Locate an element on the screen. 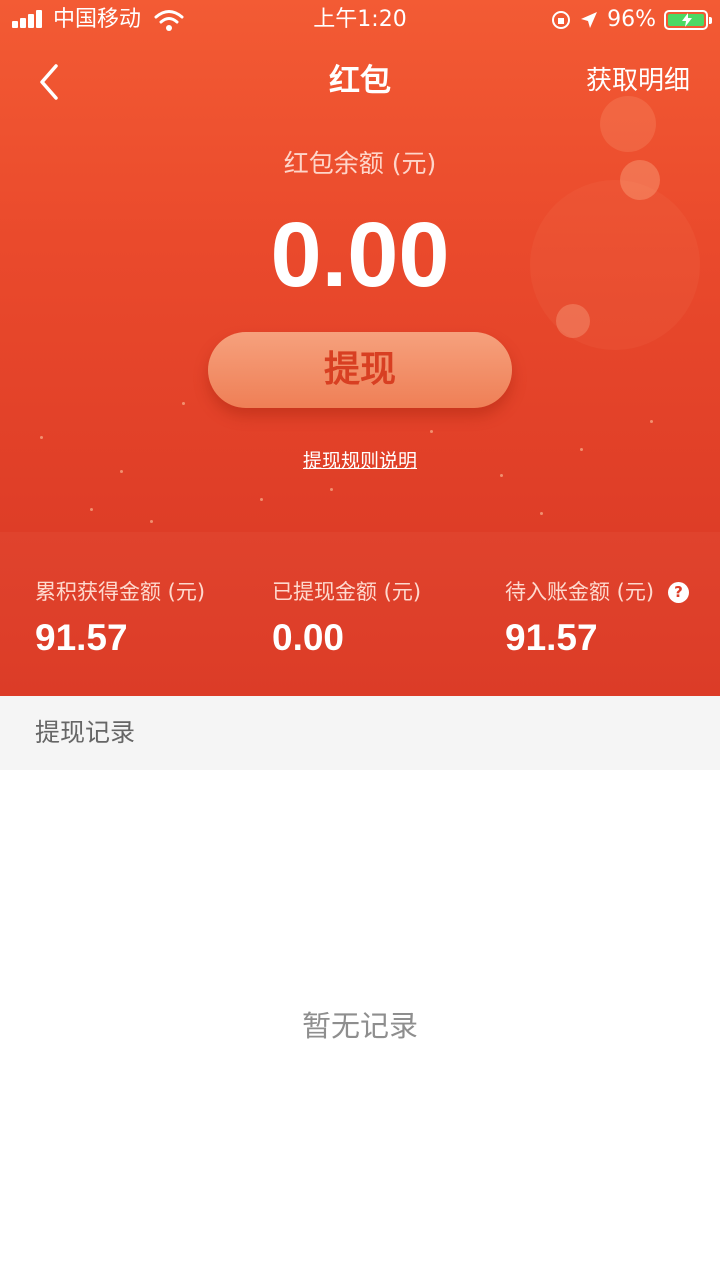  balance-label: 红包余额 (元) is located at coordinates (360, 163).